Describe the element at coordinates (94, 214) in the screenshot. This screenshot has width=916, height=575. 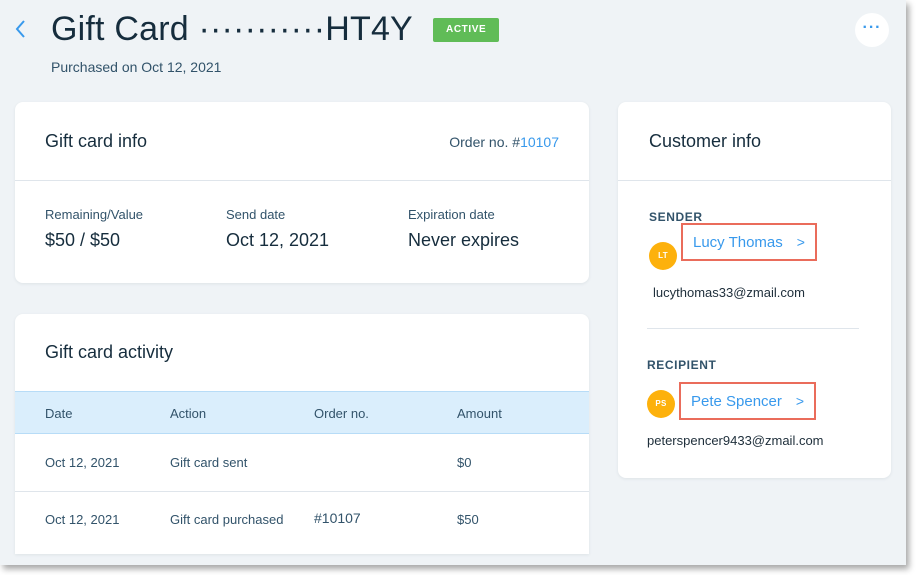
I see `field-label: Remaining/Value` at that location.